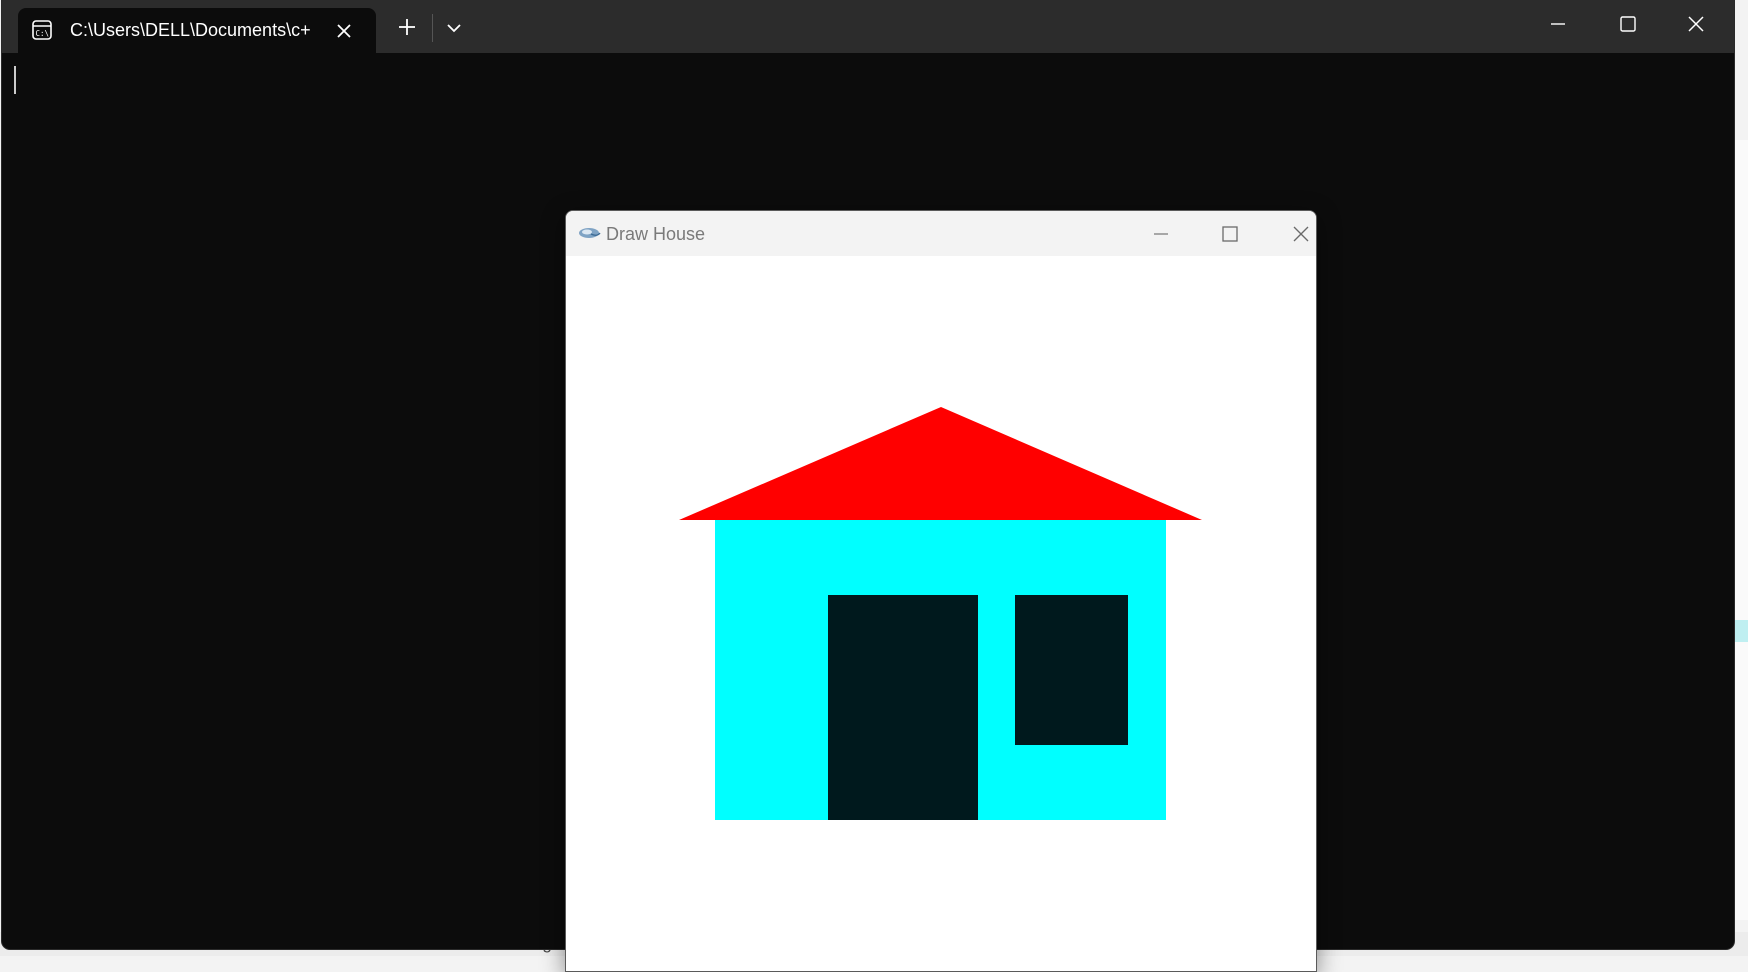 Image resolution: width=1748 pixels, height=972 pixels. Describe the element at coordinates (1741, 631) in the screenshot. I see `editor-highlight` at that location.